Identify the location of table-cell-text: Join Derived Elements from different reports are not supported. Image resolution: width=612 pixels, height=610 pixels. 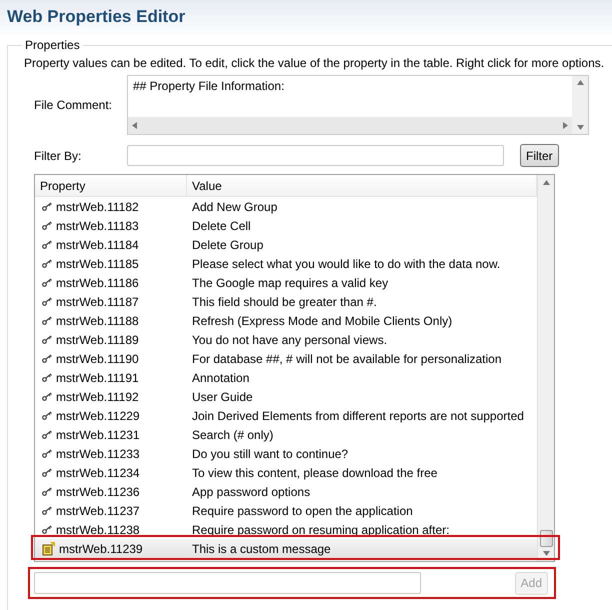
(358, 415).